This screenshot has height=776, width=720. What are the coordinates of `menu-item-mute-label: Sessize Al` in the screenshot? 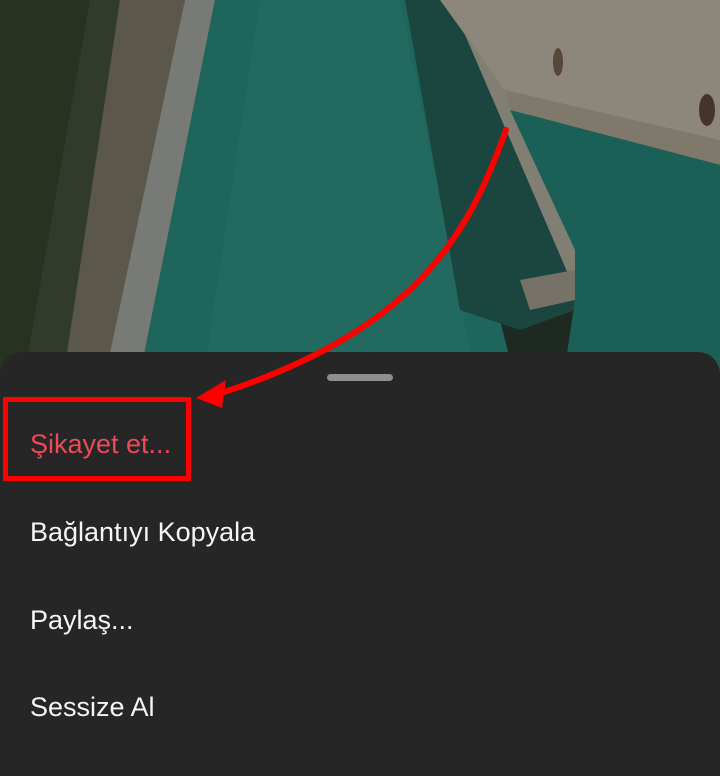 It's located at (92, 706).